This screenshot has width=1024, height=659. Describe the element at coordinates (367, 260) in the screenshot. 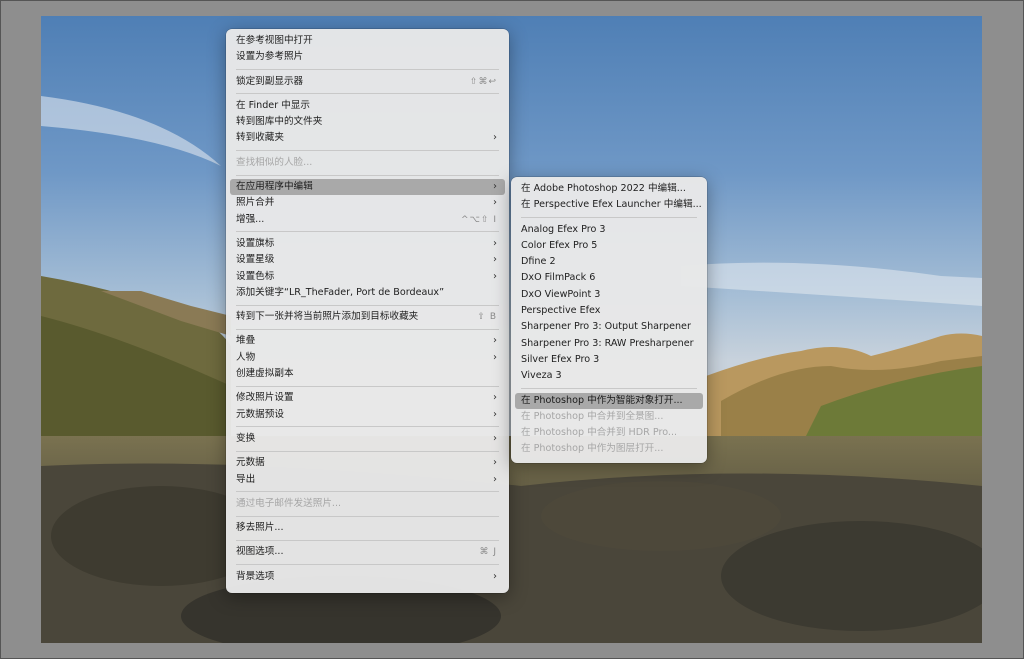

I see `context-menu-item-5-1: 设置星级 ›` at that location.